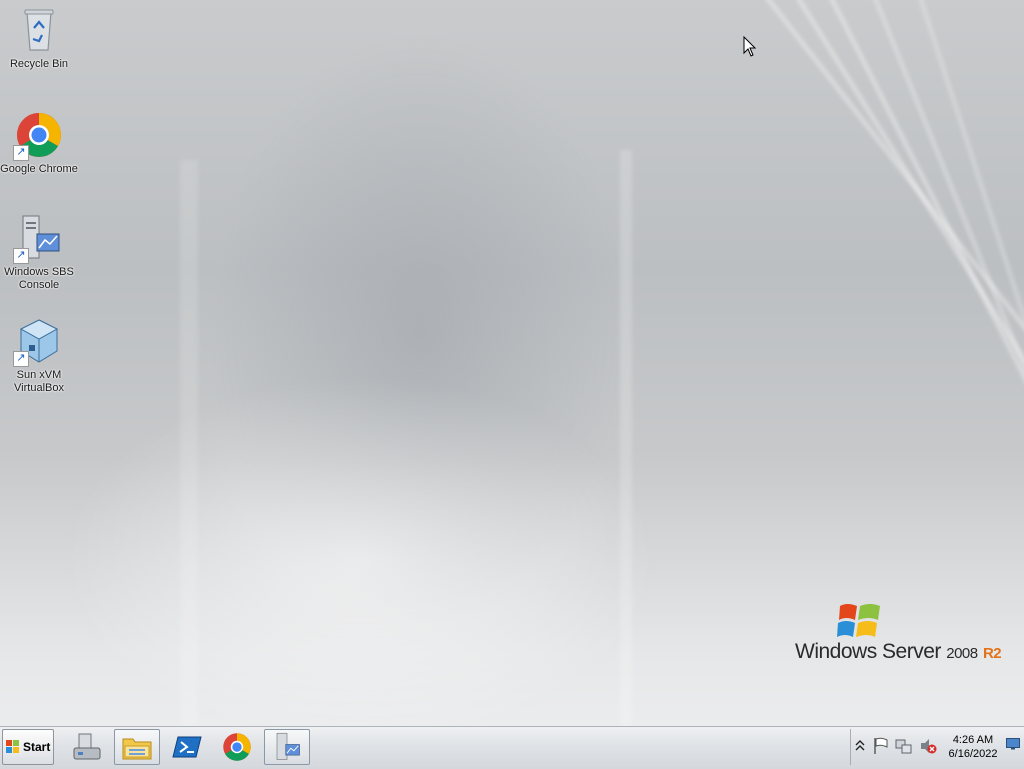 The width and height of the screenshot is (1024, 769). What do you see at coordinates (39, 64) in the screenshot?
I see `desktop-icon-label: Recycle Bin` at bounding box center [39, 64].